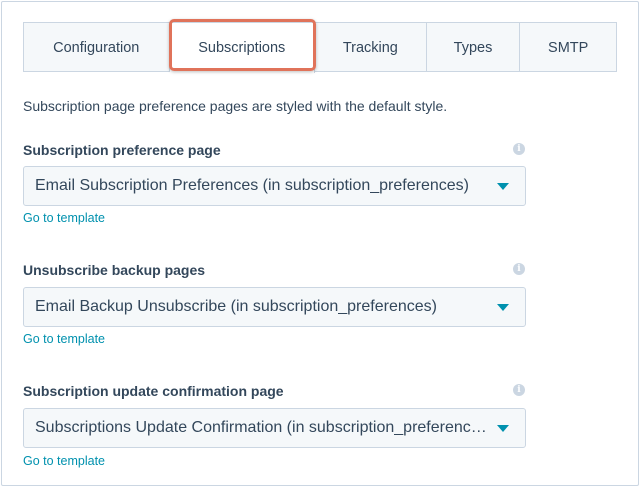 Image resolution: width=640 pixels, height=487 pixels. What do you see at coordinates (153, 391) in the screenshot?
I see `update-confirmation-label: Subscription update confirmation page` at bounding box center [153, 391].